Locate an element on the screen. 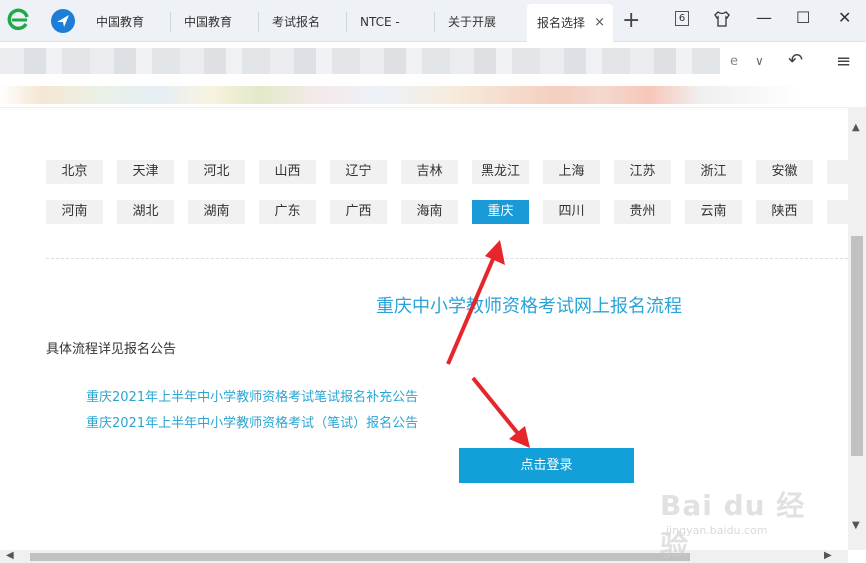  tab-count-badge: 6 is located at coordinates (682, 18).